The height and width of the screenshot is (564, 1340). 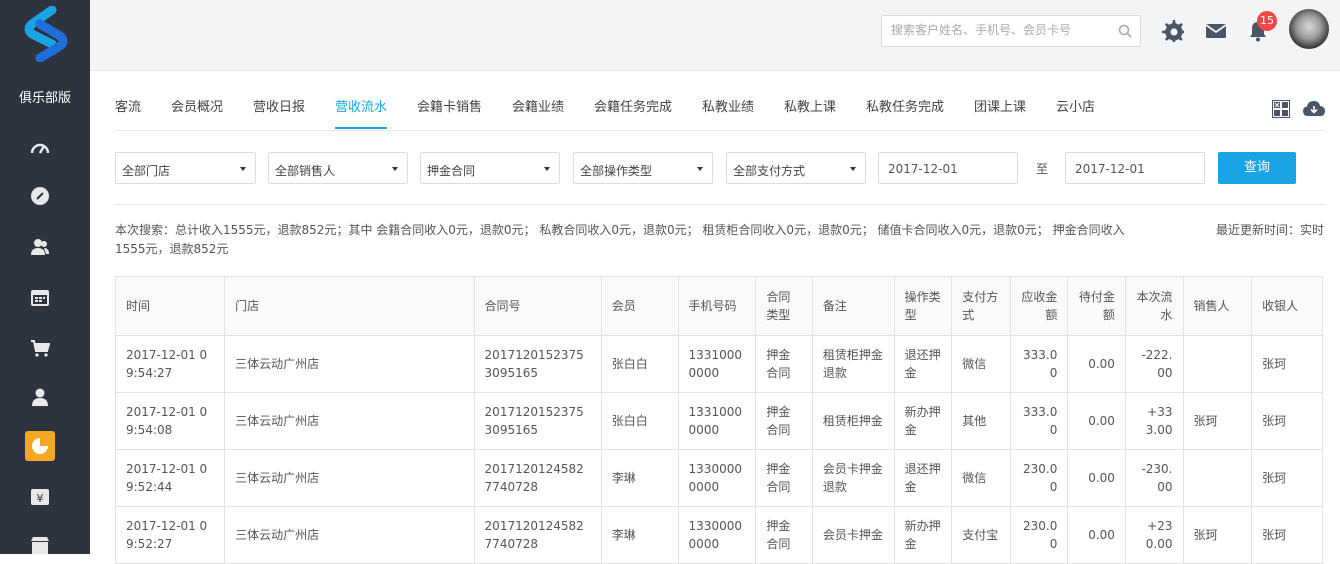 I want to click on col-time: 时间, so click(x=170, y=306).